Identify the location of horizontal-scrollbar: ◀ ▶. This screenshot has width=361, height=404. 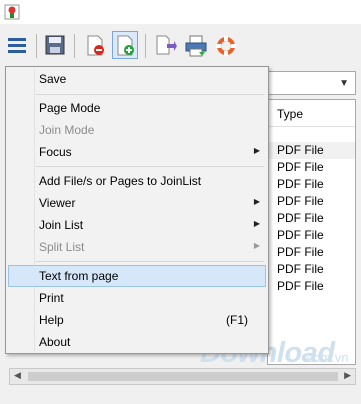
(182, 376).